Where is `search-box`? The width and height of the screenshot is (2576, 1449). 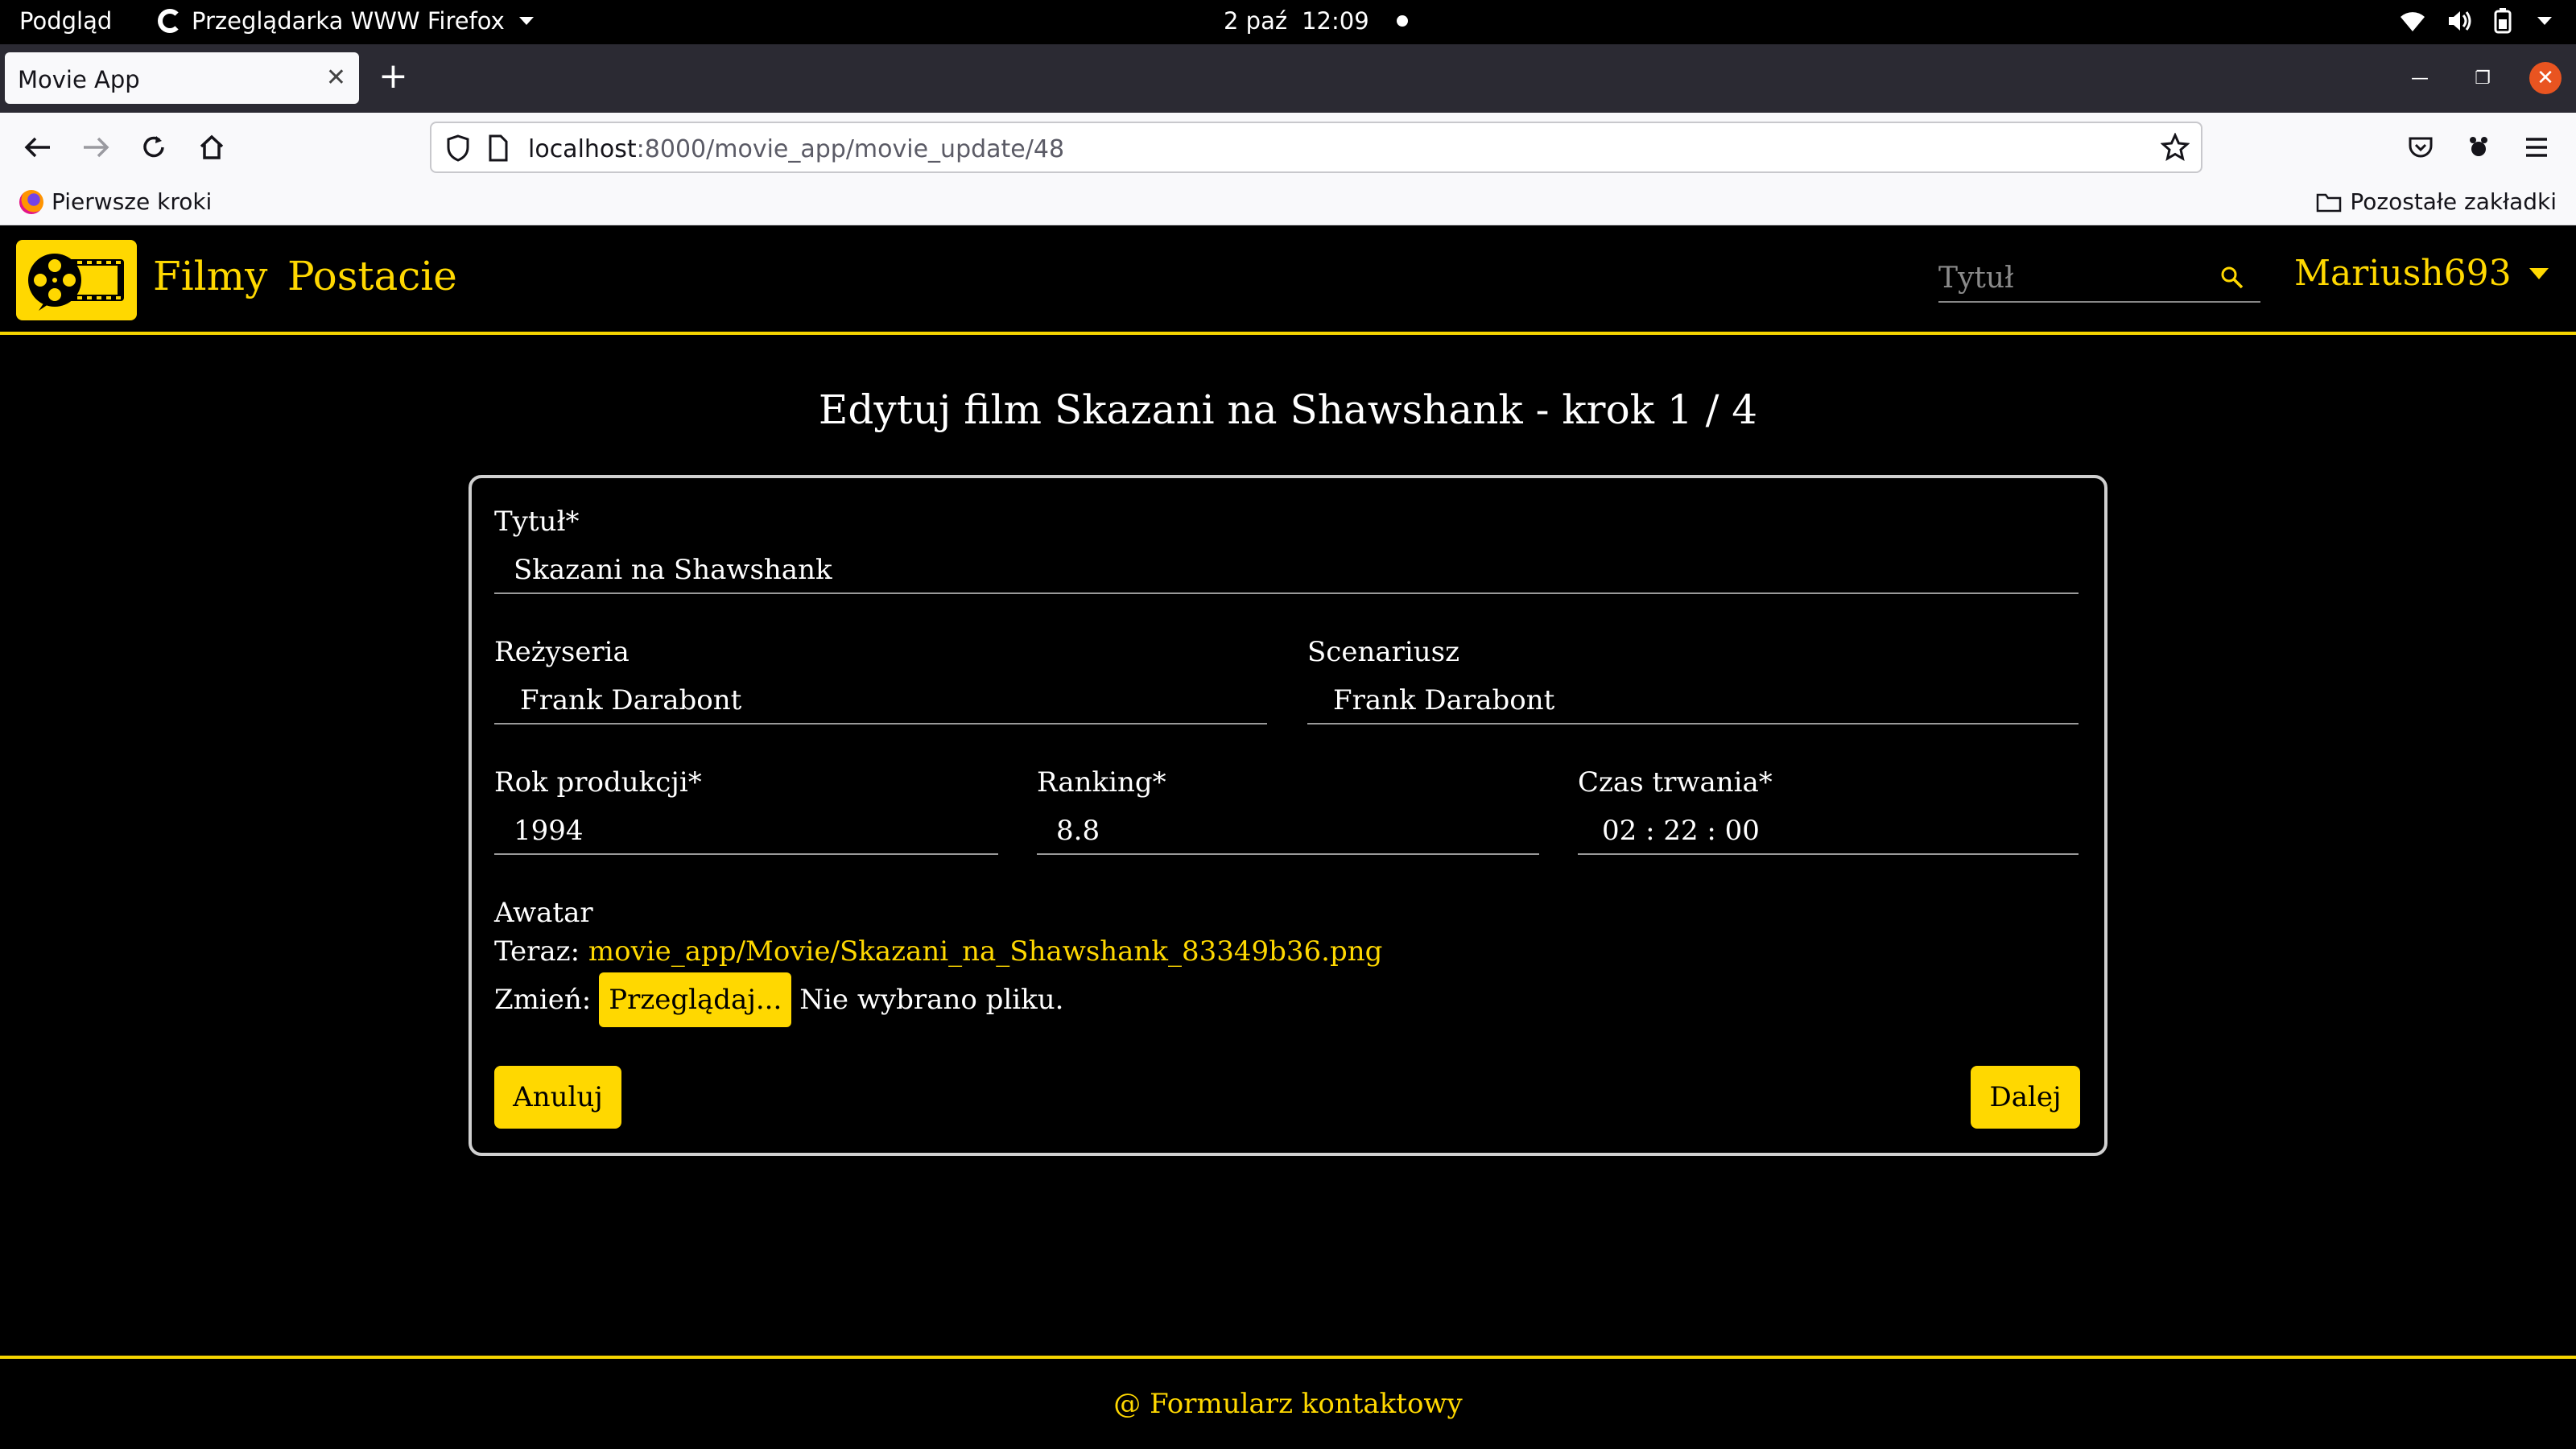 search-box is located at coordinates (2099, 280).